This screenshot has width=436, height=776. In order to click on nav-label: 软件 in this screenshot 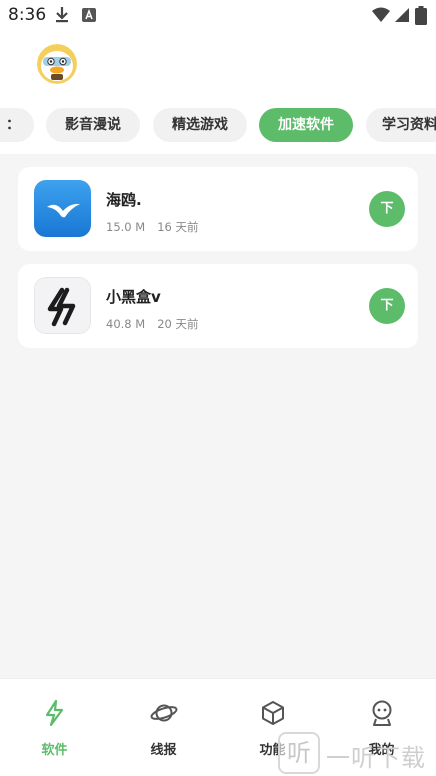, I will do `click(54, 750)`.